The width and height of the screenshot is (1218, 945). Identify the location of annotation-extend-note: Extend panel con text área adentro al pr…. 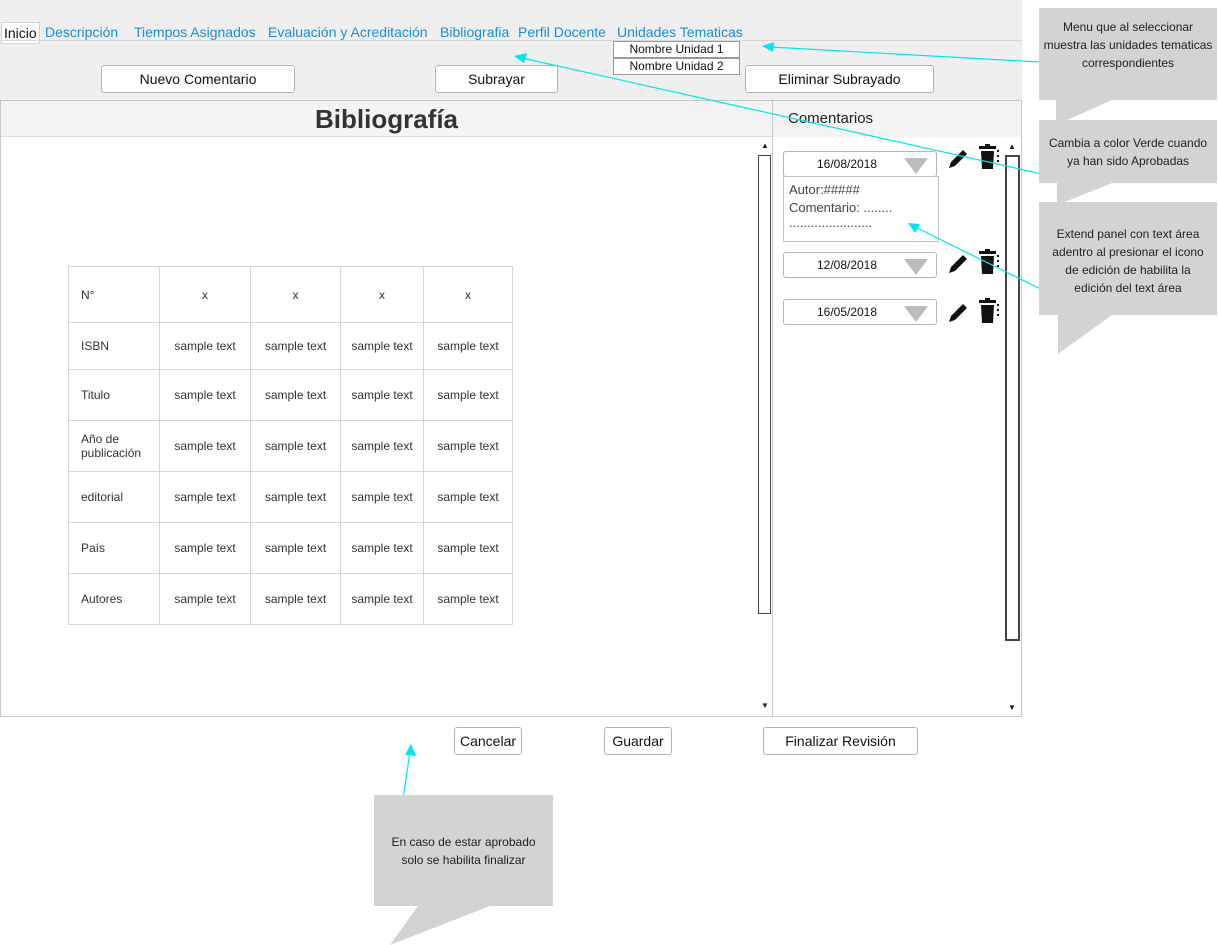
(1128, 258).